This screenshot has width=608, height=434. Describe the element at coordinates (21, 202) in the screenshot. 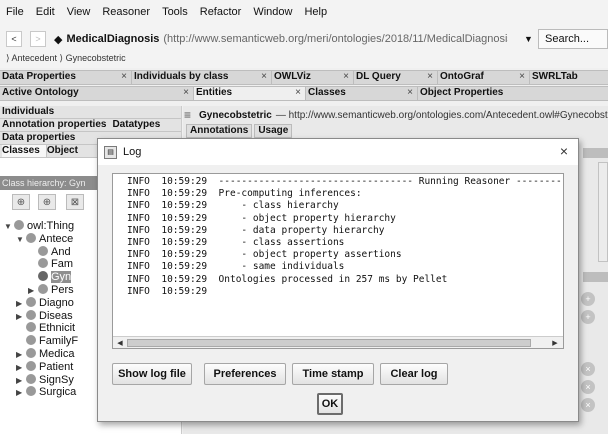

I see `add-subclass-icon: ⊕` at that location.